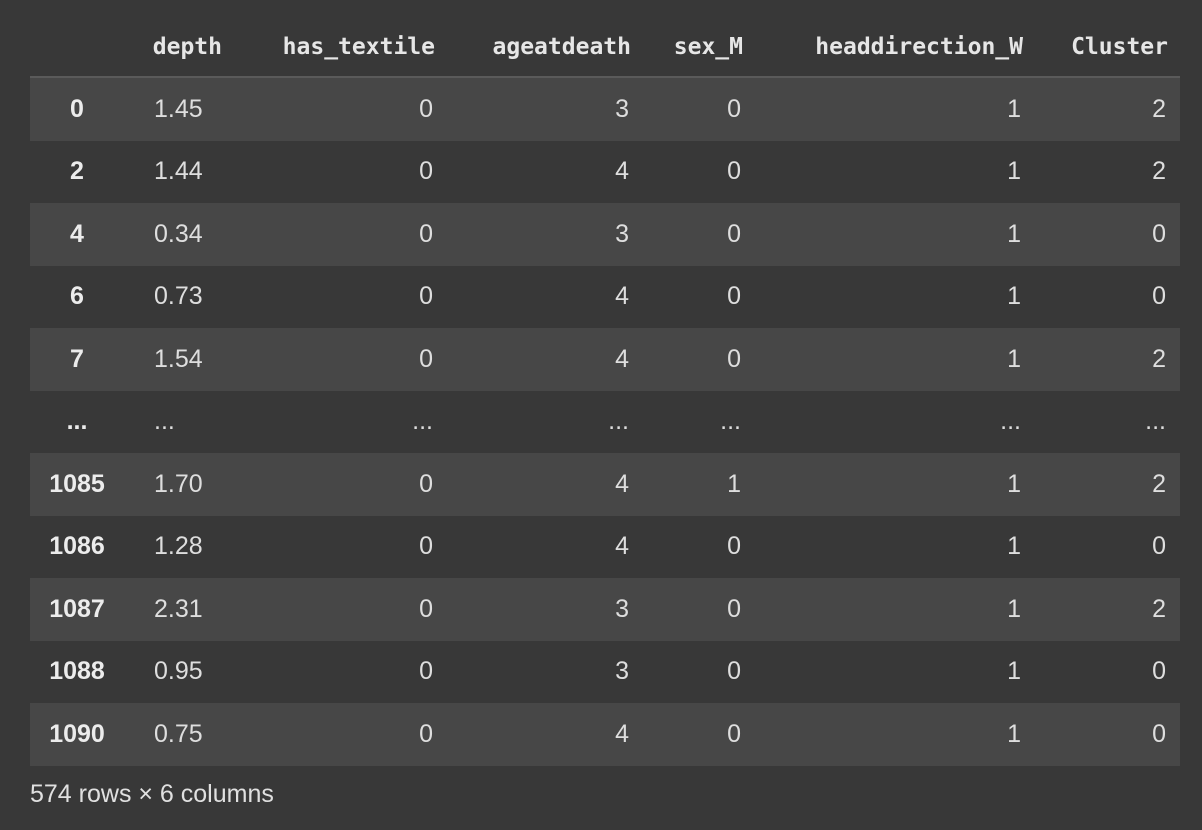 This screenshot has height=830, width=1202. What do you see at coordinates (179, 109) in the screenshot?
I see `table-cell: 1.45` at bounding box center [179, 109].